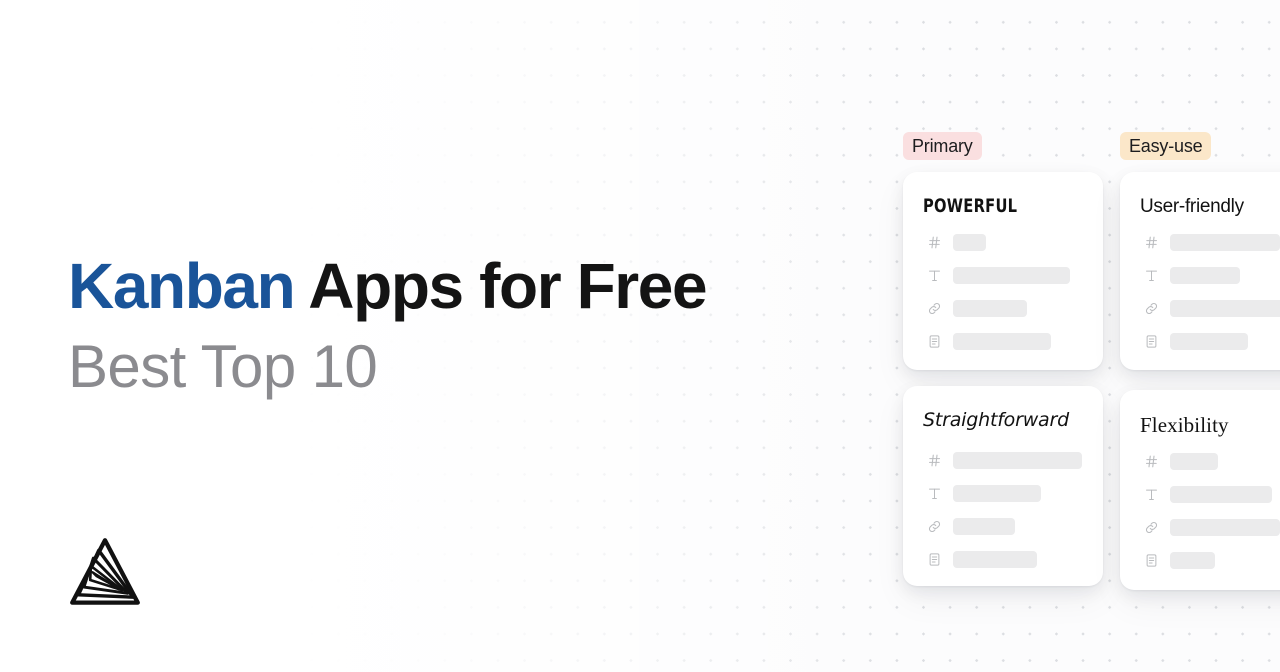 The width and height of the screenshot is (1280, 672). I want to click on kanban-card: Straightforward, so click(1003, 486).